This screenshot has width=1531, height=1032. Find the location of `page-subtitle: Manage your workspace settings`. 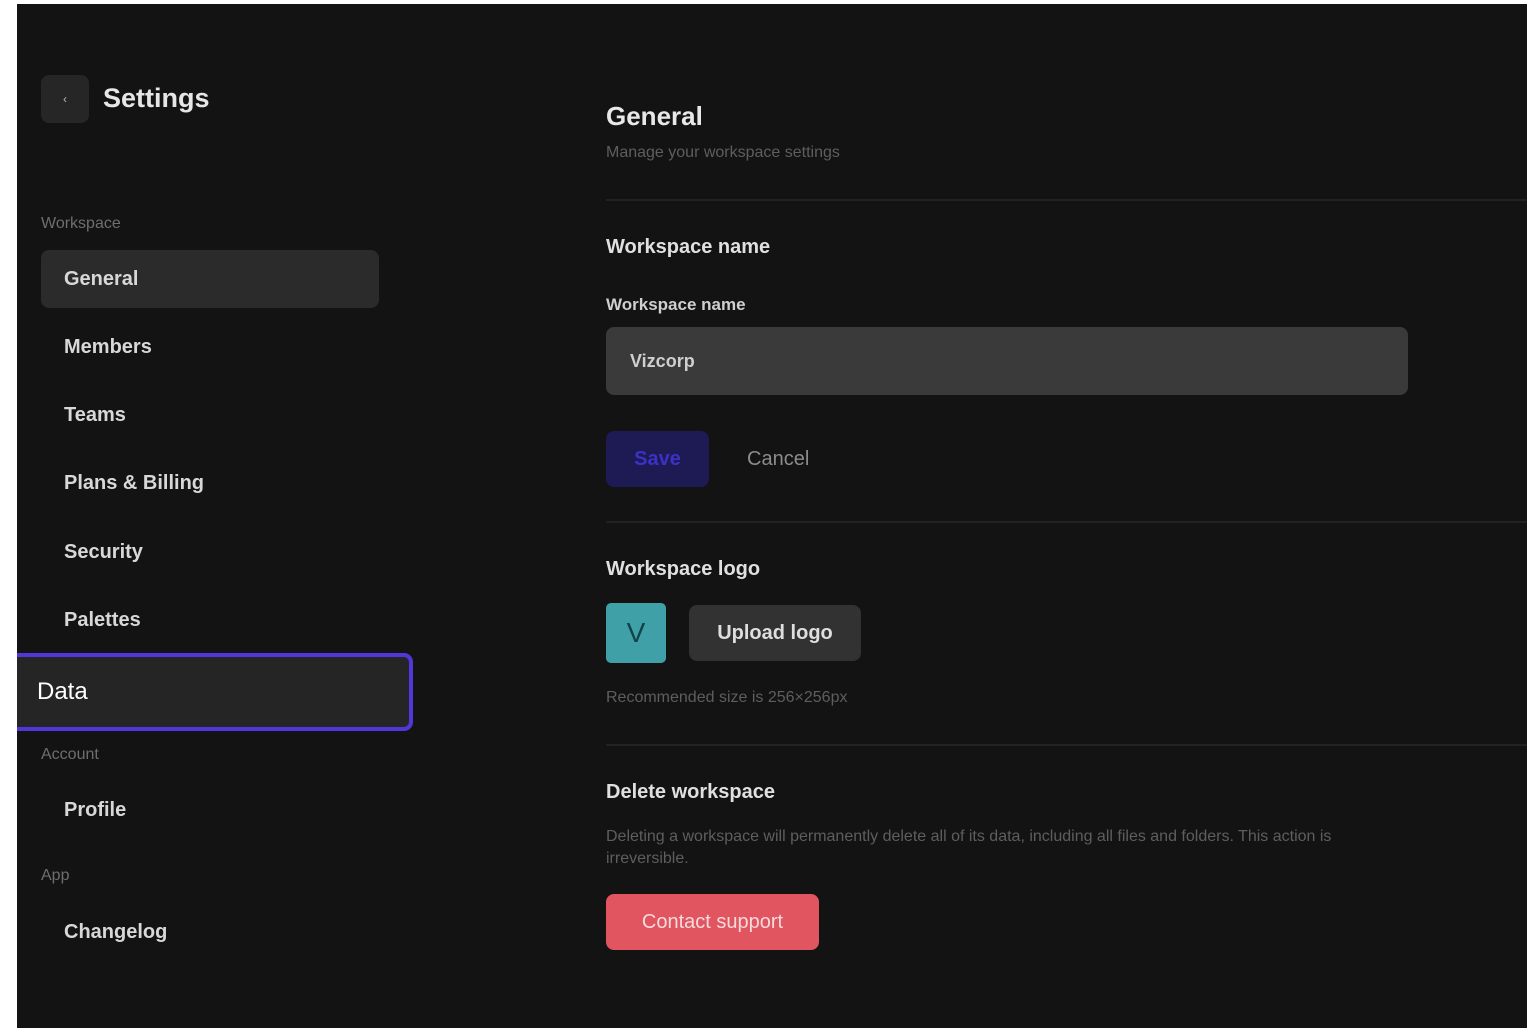

page-subtitle: Manage your workspace settings is located at coordinates (723, 152).